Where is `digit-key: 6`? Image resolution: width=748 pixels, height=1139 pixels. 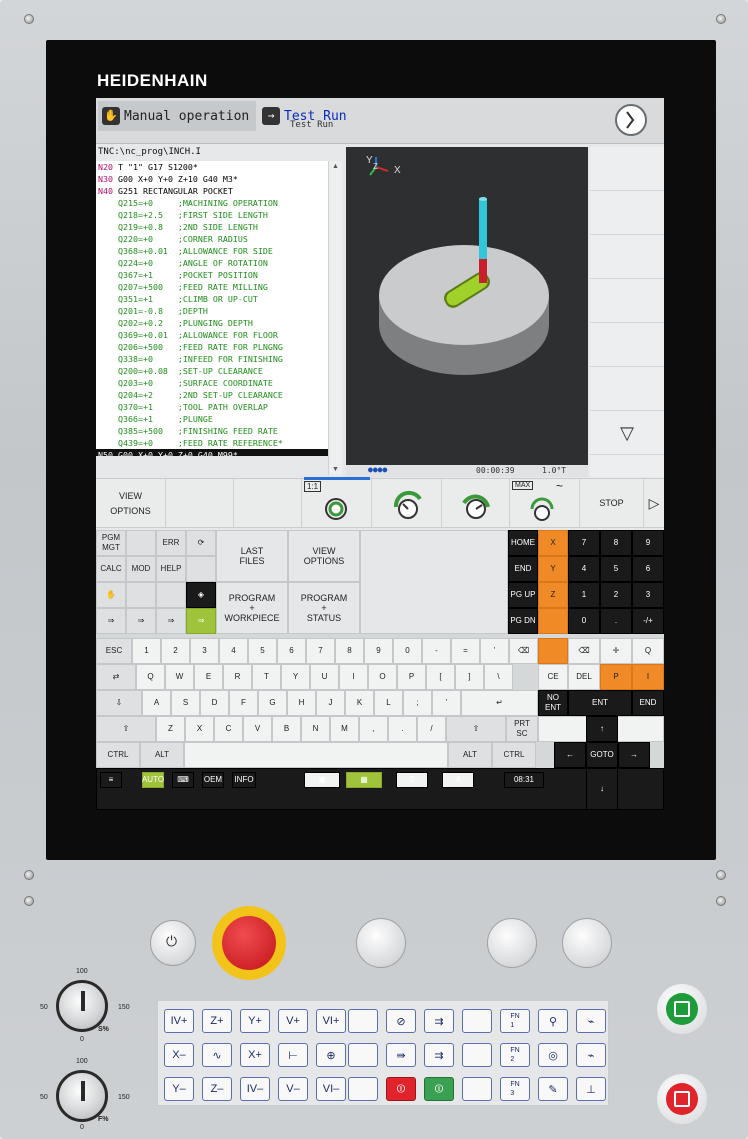
digit-key: 6 is located at coordinates (291, 651).